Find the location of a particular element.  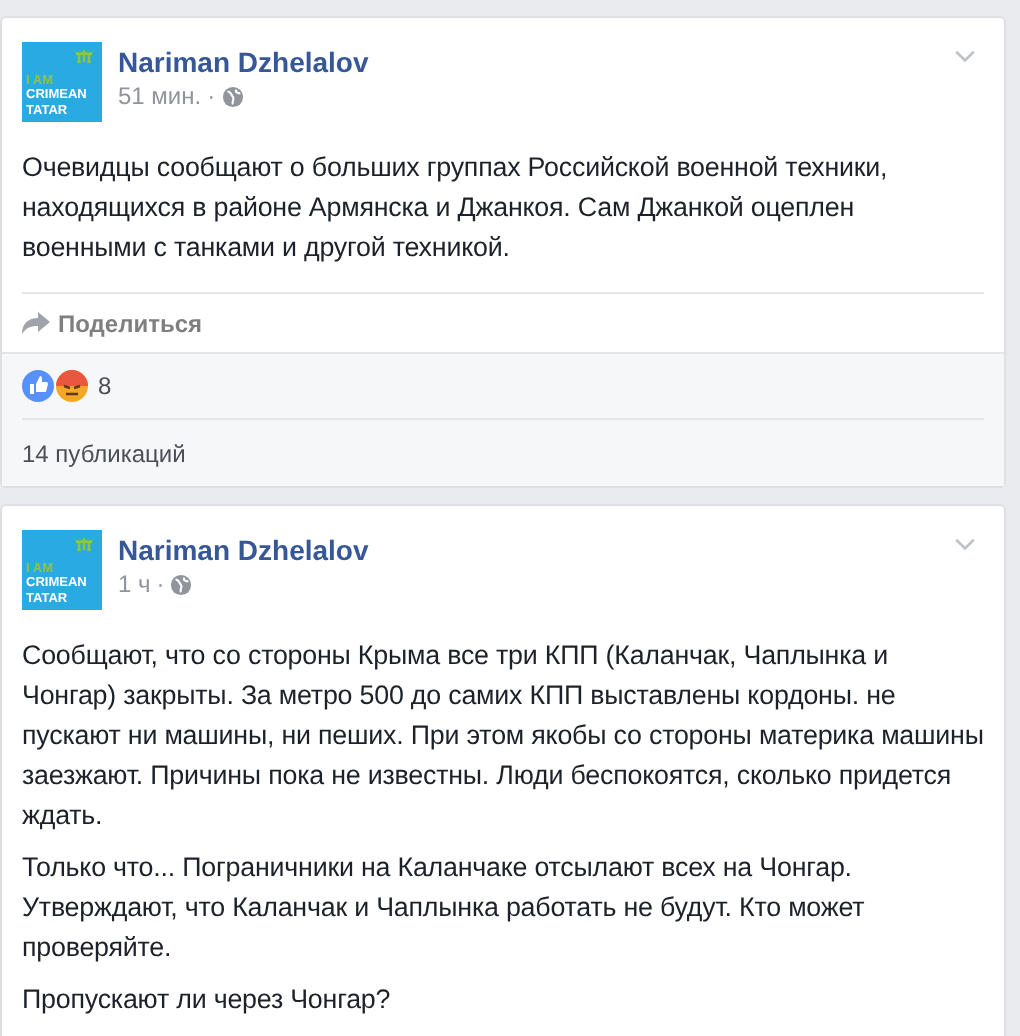

post-time: 51 мин. is located at coordinates (160, 96).